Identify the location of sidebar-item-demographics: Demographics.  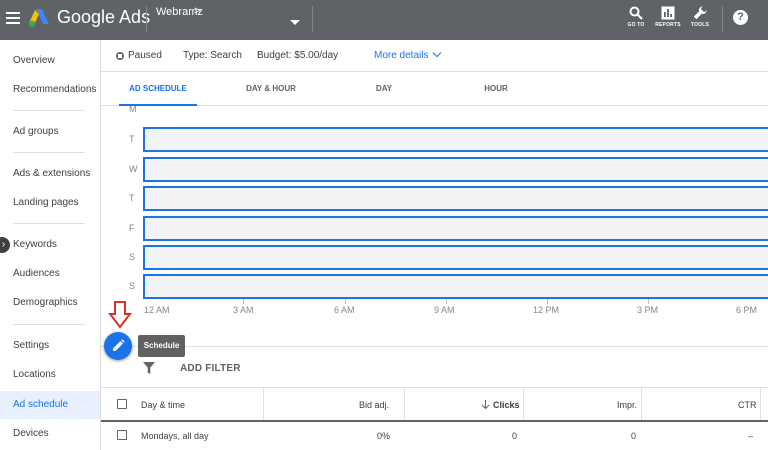
(50, 303).